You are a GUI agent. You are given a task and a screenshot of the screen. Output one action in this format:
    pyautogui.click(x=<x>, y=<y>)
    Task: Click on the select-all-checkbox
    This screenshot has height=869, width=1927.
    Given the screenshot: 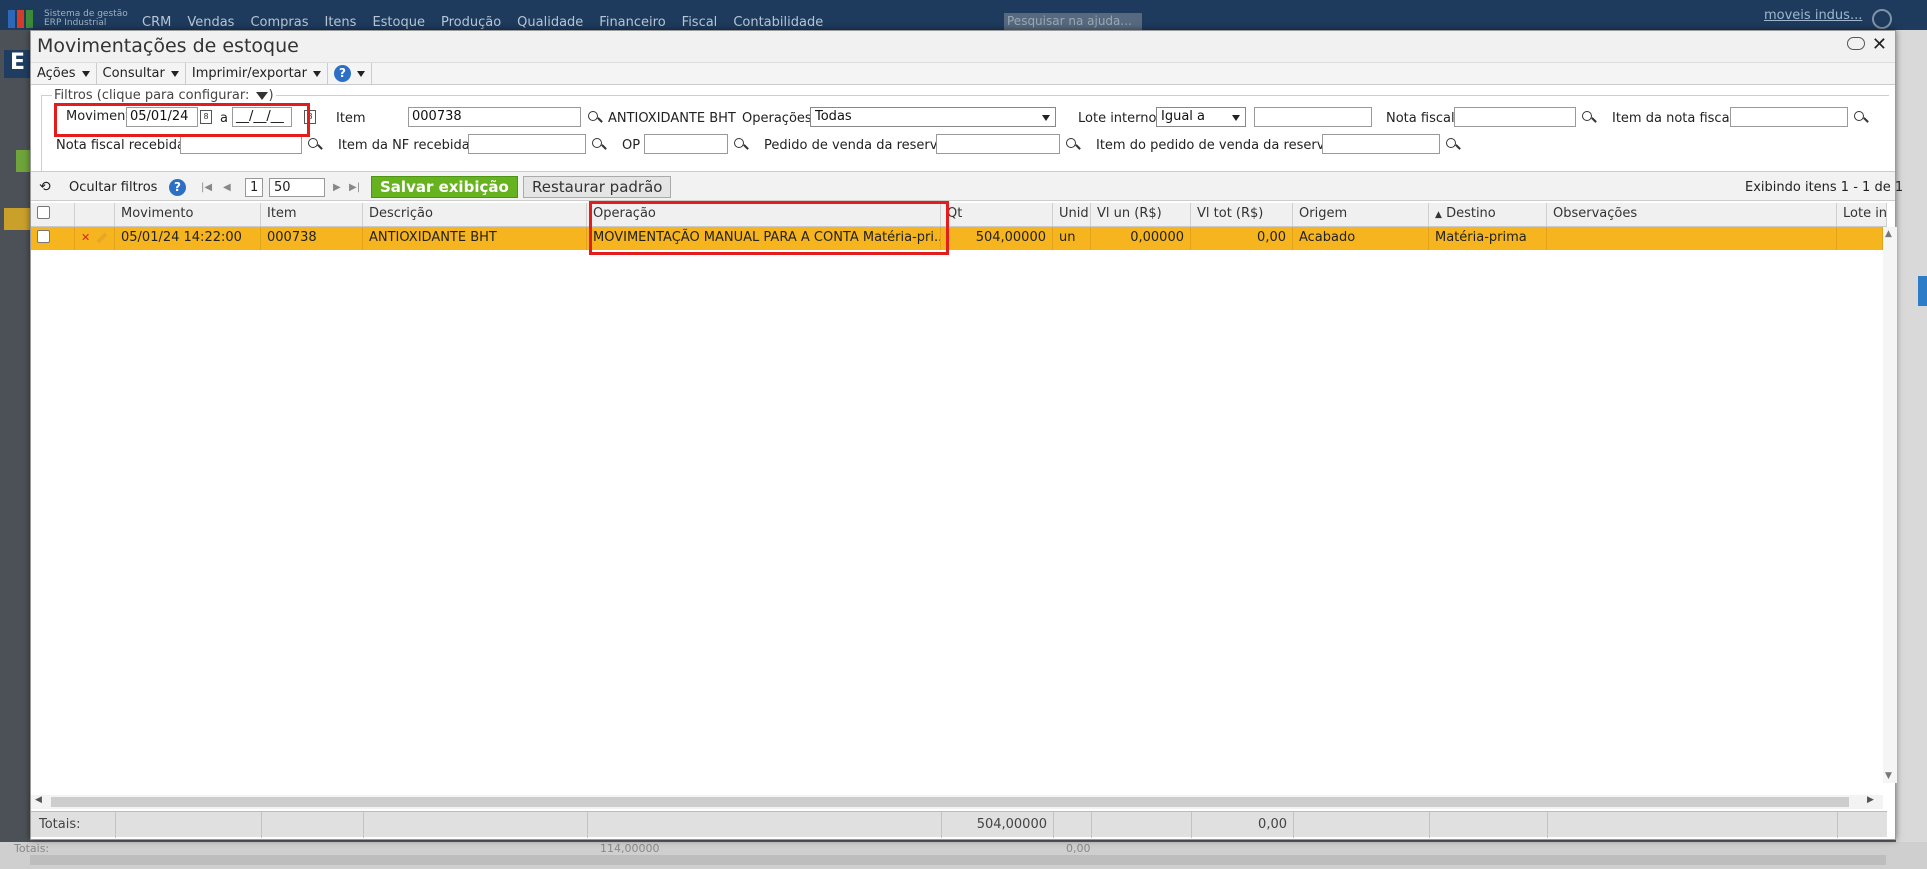 What is the action you would take?
    pyautogui.click(x=43, y=212)
    